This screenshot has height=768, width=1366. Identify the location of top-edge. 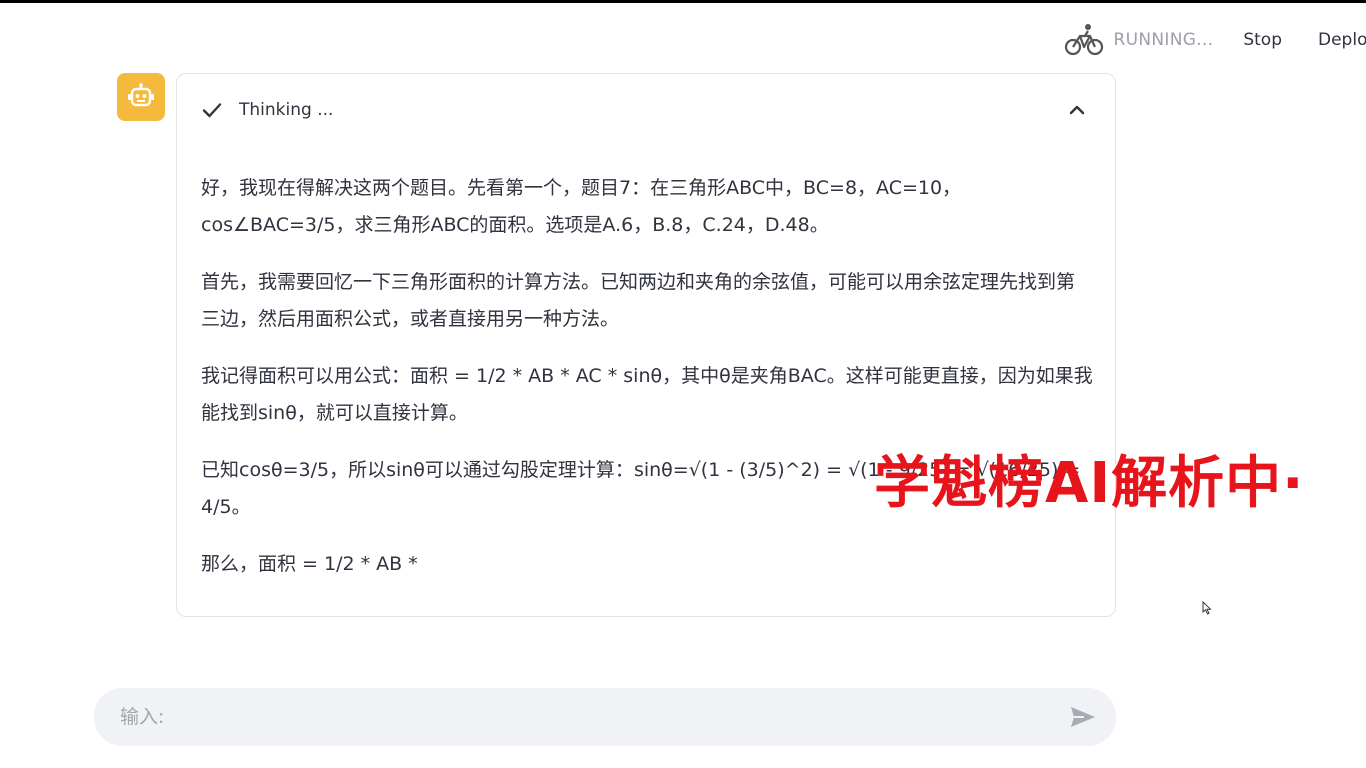
(683, 1).